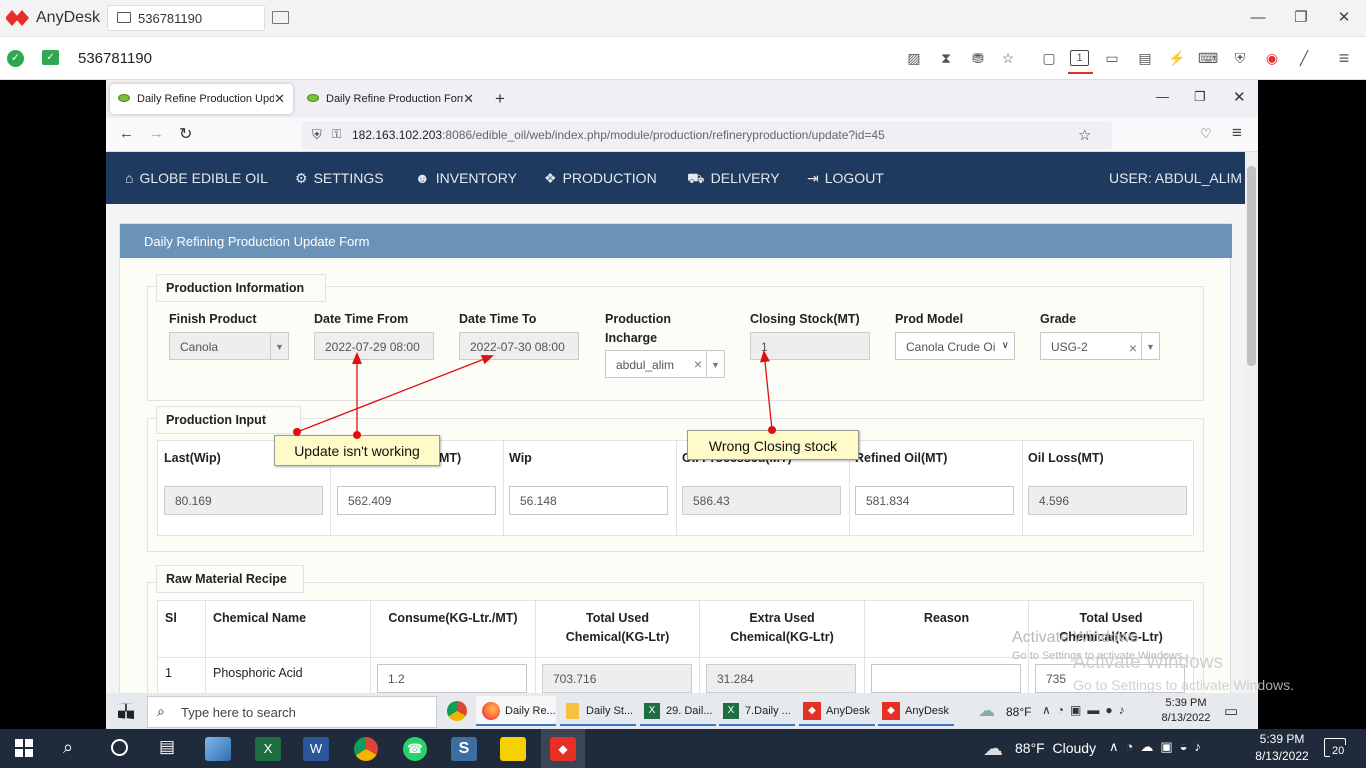 The height and width of the screenshot is (768, 1366). I want to click on prod-model-select: Canola Crude Oi ∨, so click(955, 346).